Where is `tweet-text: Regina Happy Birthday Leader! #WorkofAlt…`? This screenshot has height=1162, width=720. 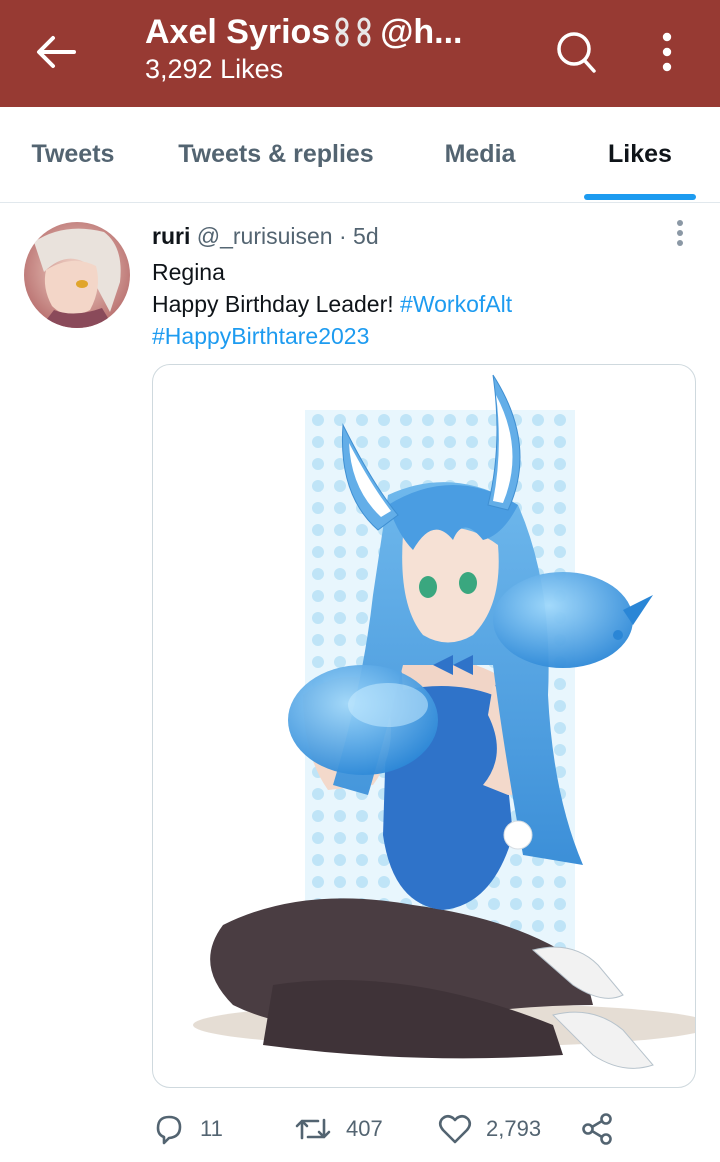 tweet-text: Regina Happy Birthday Leader! #WorkofAlt… is located at coordinates (422, 304).